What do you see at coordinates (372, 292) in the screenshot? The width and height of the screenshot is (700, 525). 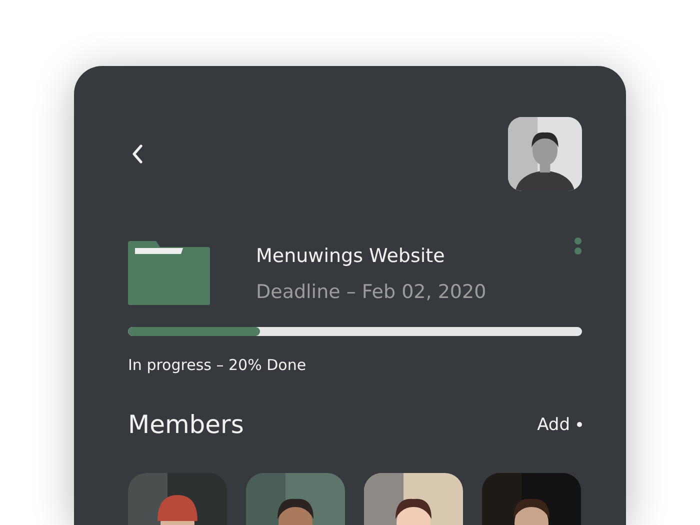 I see `deadline-text: Deadline – Feb 02, 2020` at bounding box center [372, 292].